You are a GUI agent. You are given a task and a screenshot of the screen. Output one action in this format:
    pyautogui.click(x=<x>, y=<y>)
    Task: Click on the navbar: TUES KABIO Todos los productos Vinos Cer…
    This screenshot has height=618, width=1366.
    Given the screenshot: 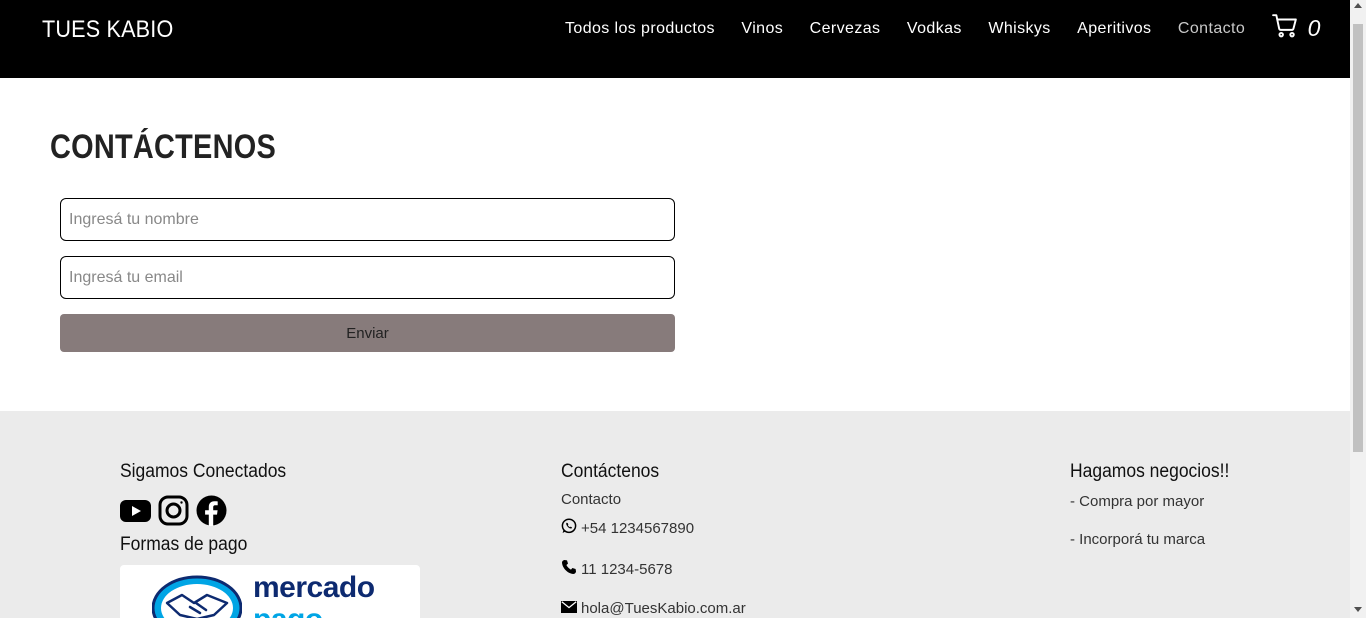 What is the action you would take?
    pyautogui.click(x=675, y=39)
    